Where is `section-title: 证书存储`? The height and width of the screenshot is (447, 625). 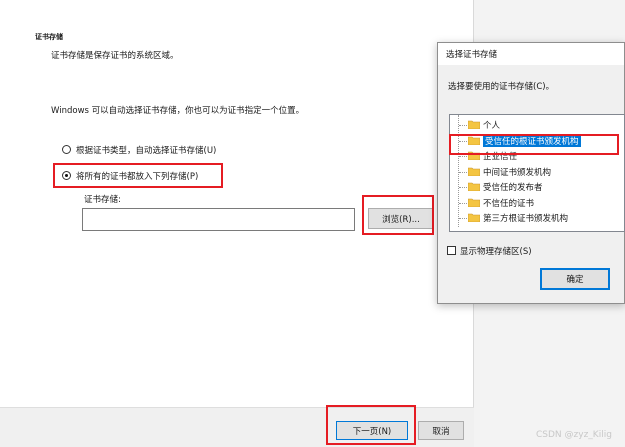
section-title: 证书存储 is located at coordinates (49, 37).